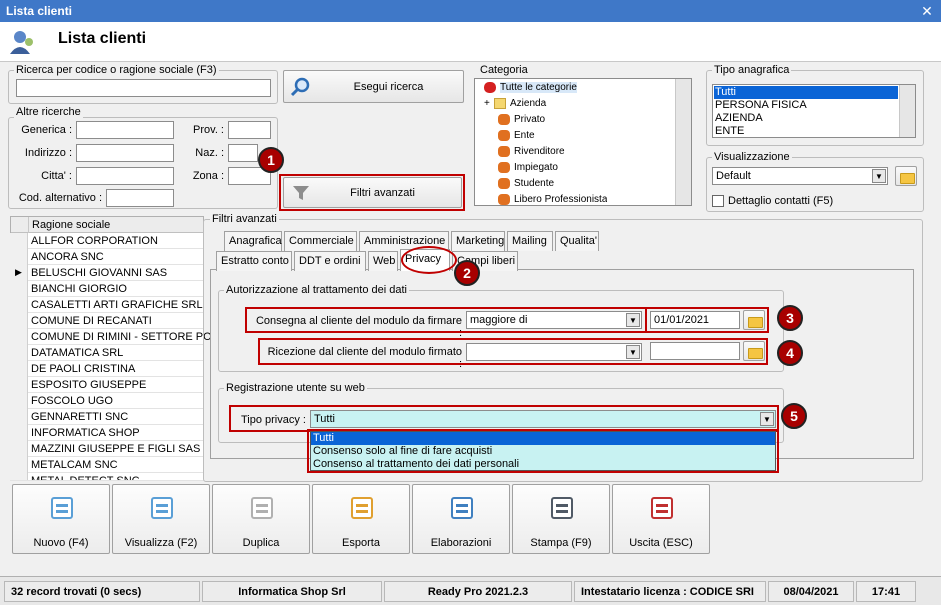 The image size is (941, 605). What do you see at coordinates (125, 130) in the screenshot?
I see `generica-input` at bounding box center [125, 130].